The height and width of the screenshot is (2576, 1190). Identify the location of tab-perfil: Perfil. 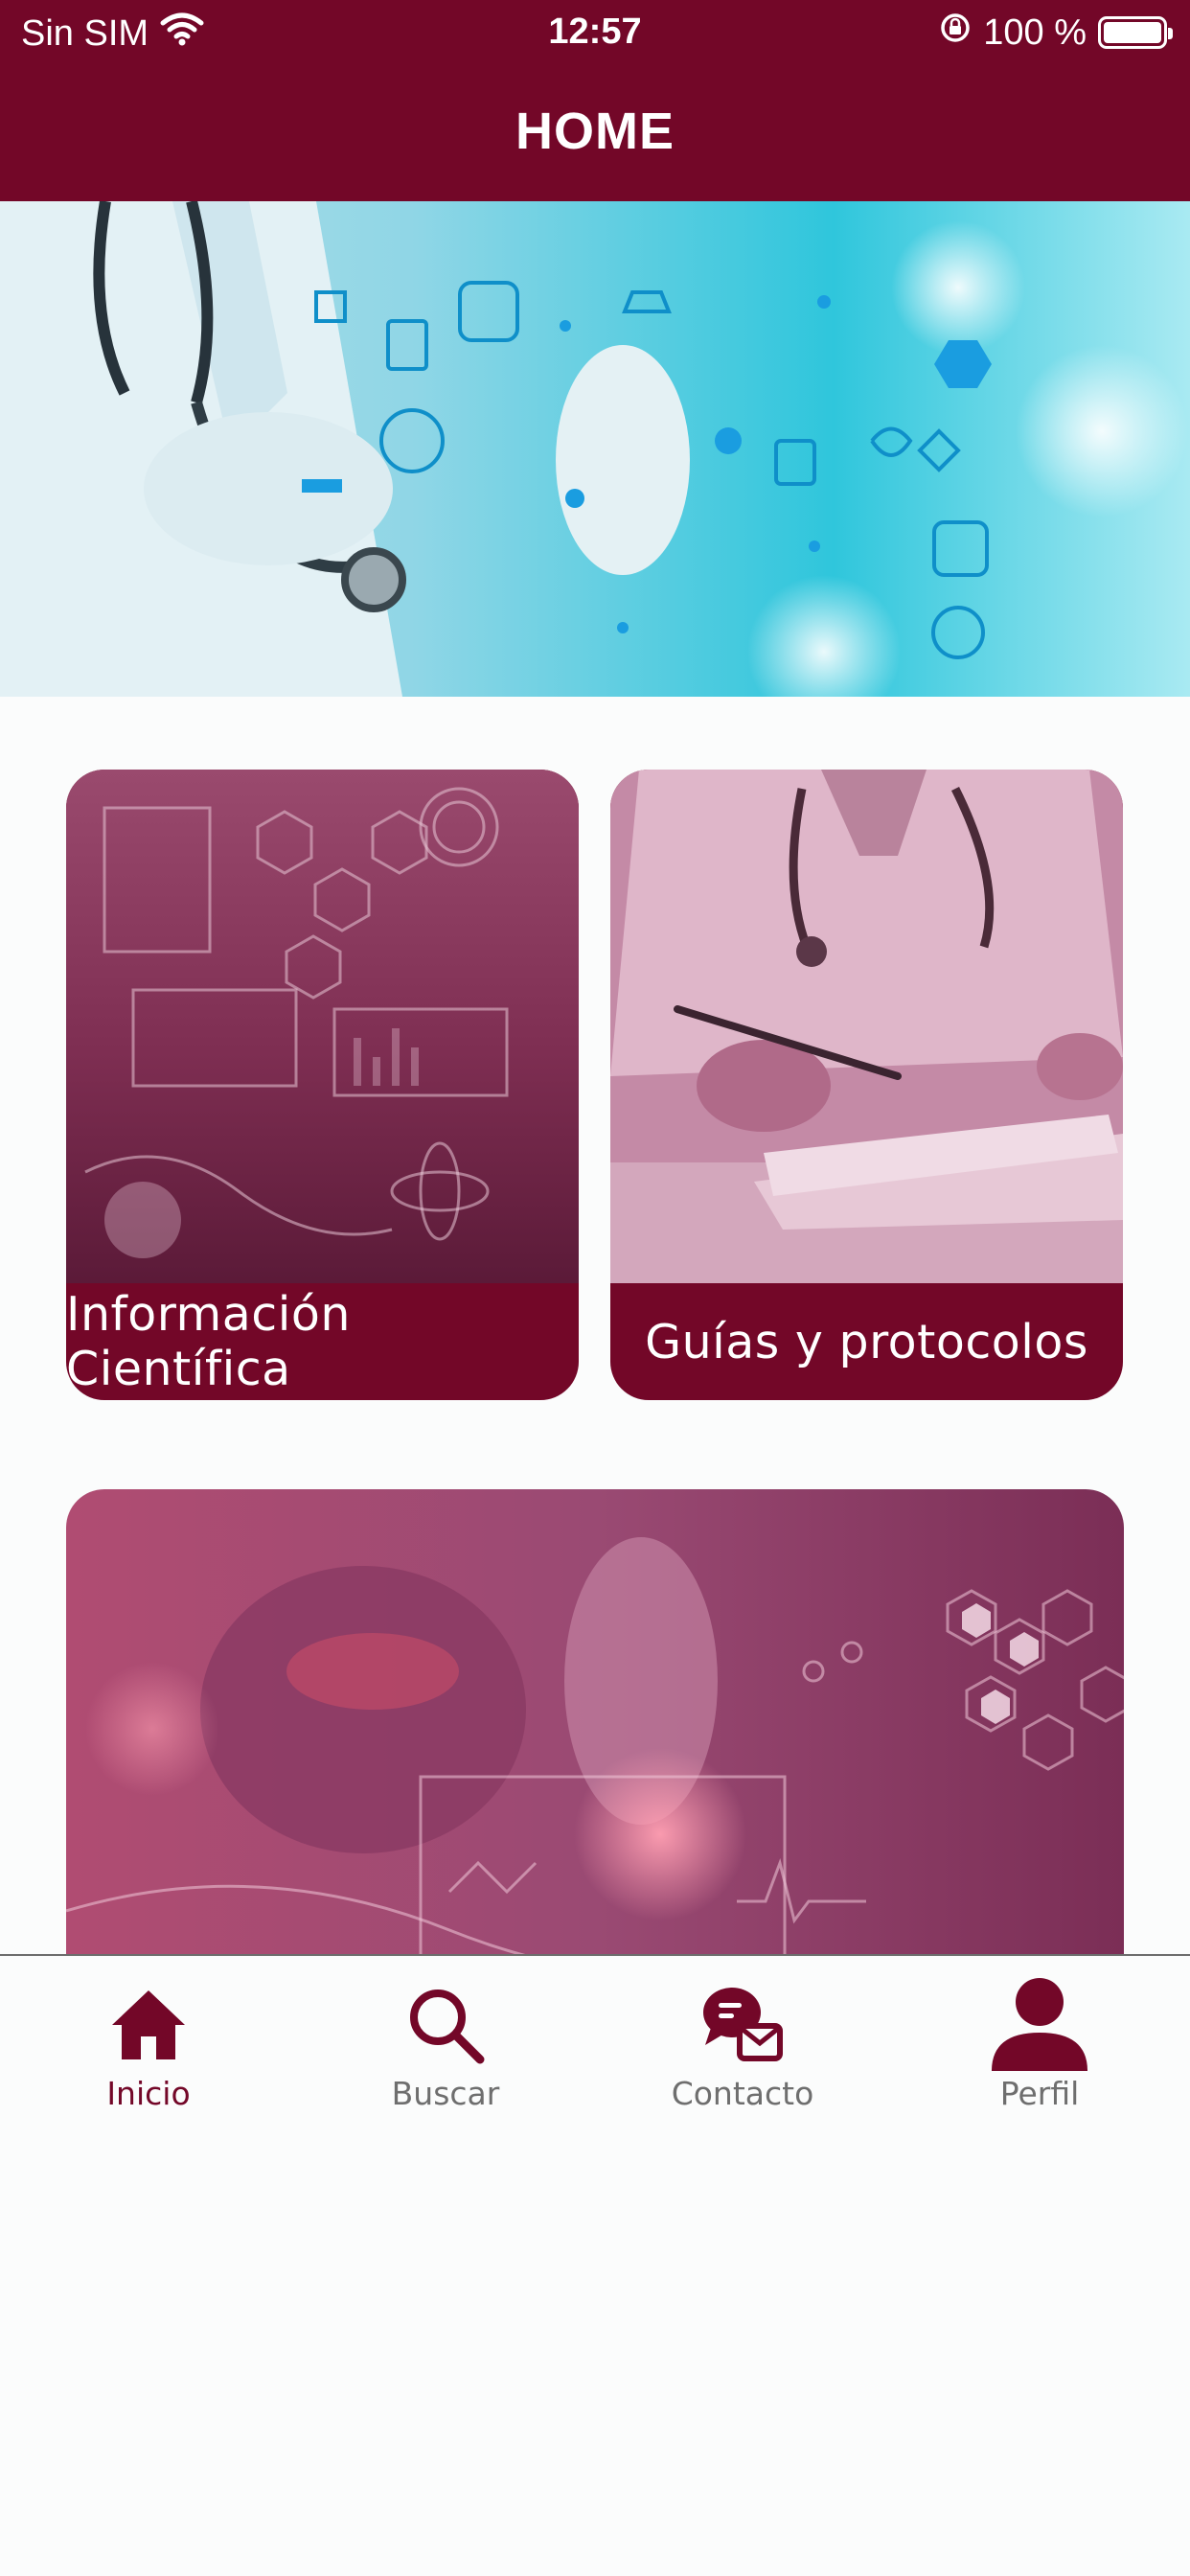
(1039, 2042).